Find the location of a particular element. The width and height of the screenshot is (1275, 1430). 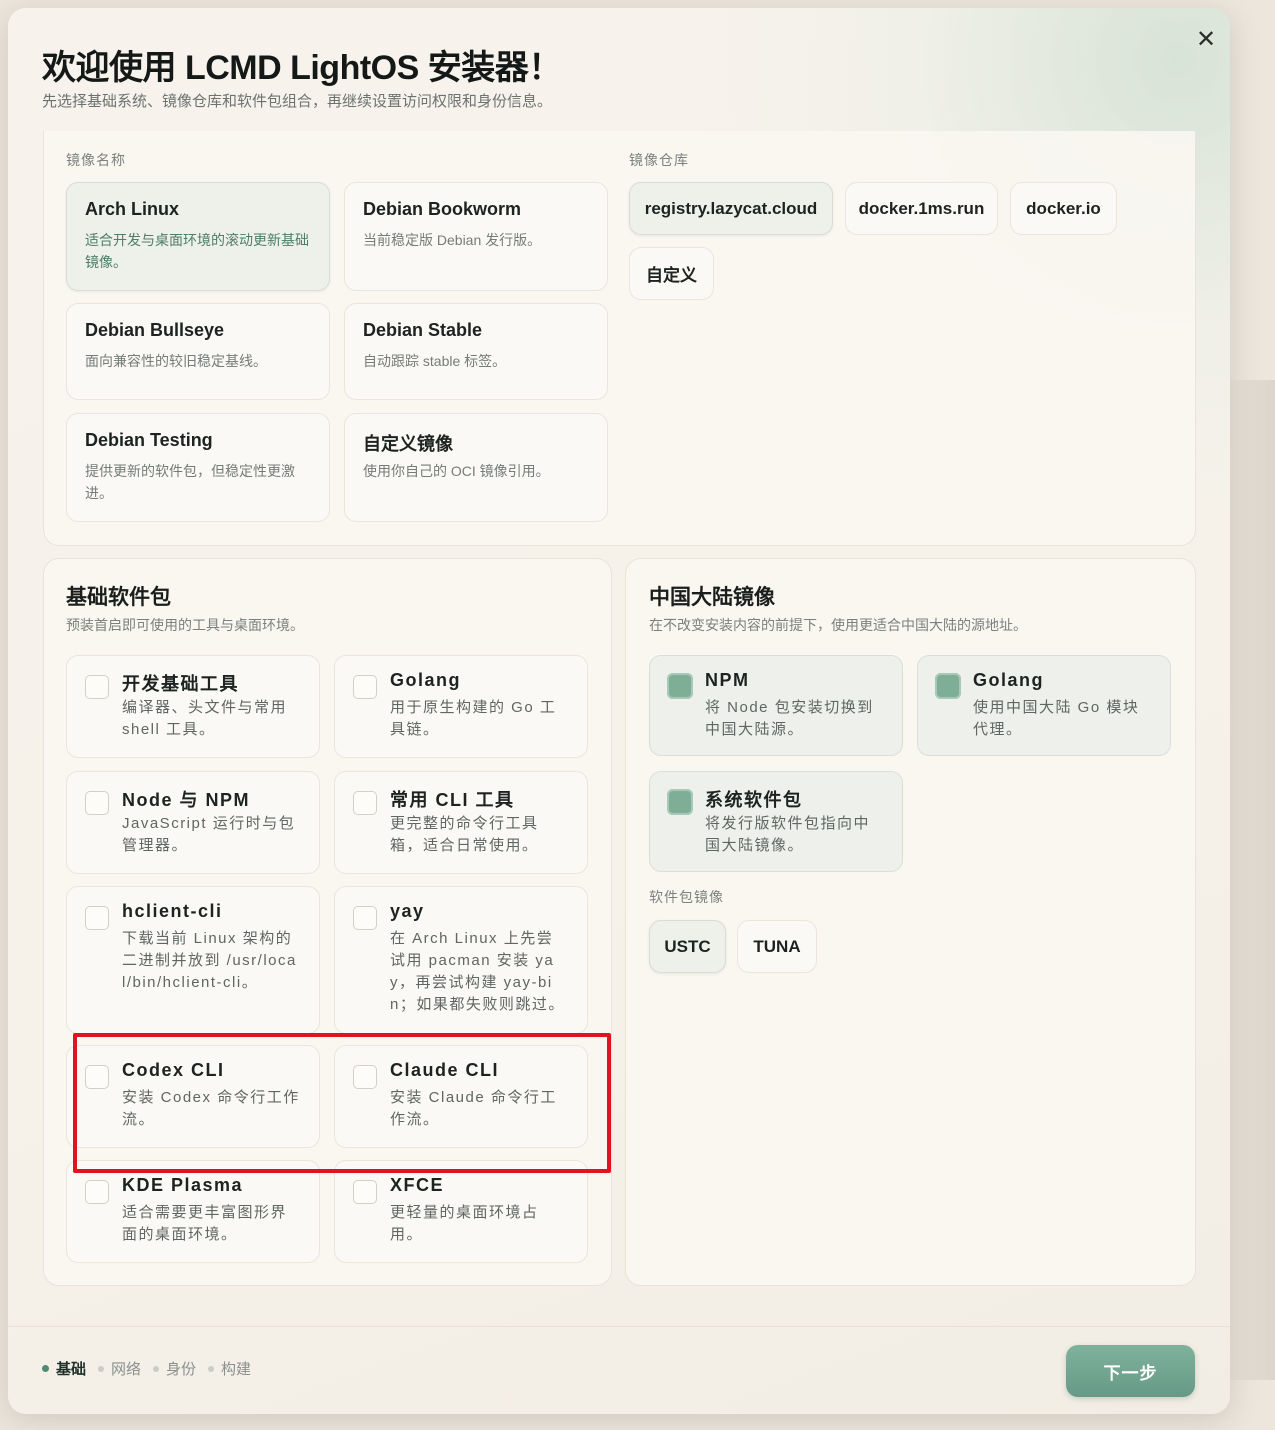

image-card-arch-linux: Arch Linux 适合开发与桌面环境的滚动更新基础镜像。 is located at coordinates (198, 236).